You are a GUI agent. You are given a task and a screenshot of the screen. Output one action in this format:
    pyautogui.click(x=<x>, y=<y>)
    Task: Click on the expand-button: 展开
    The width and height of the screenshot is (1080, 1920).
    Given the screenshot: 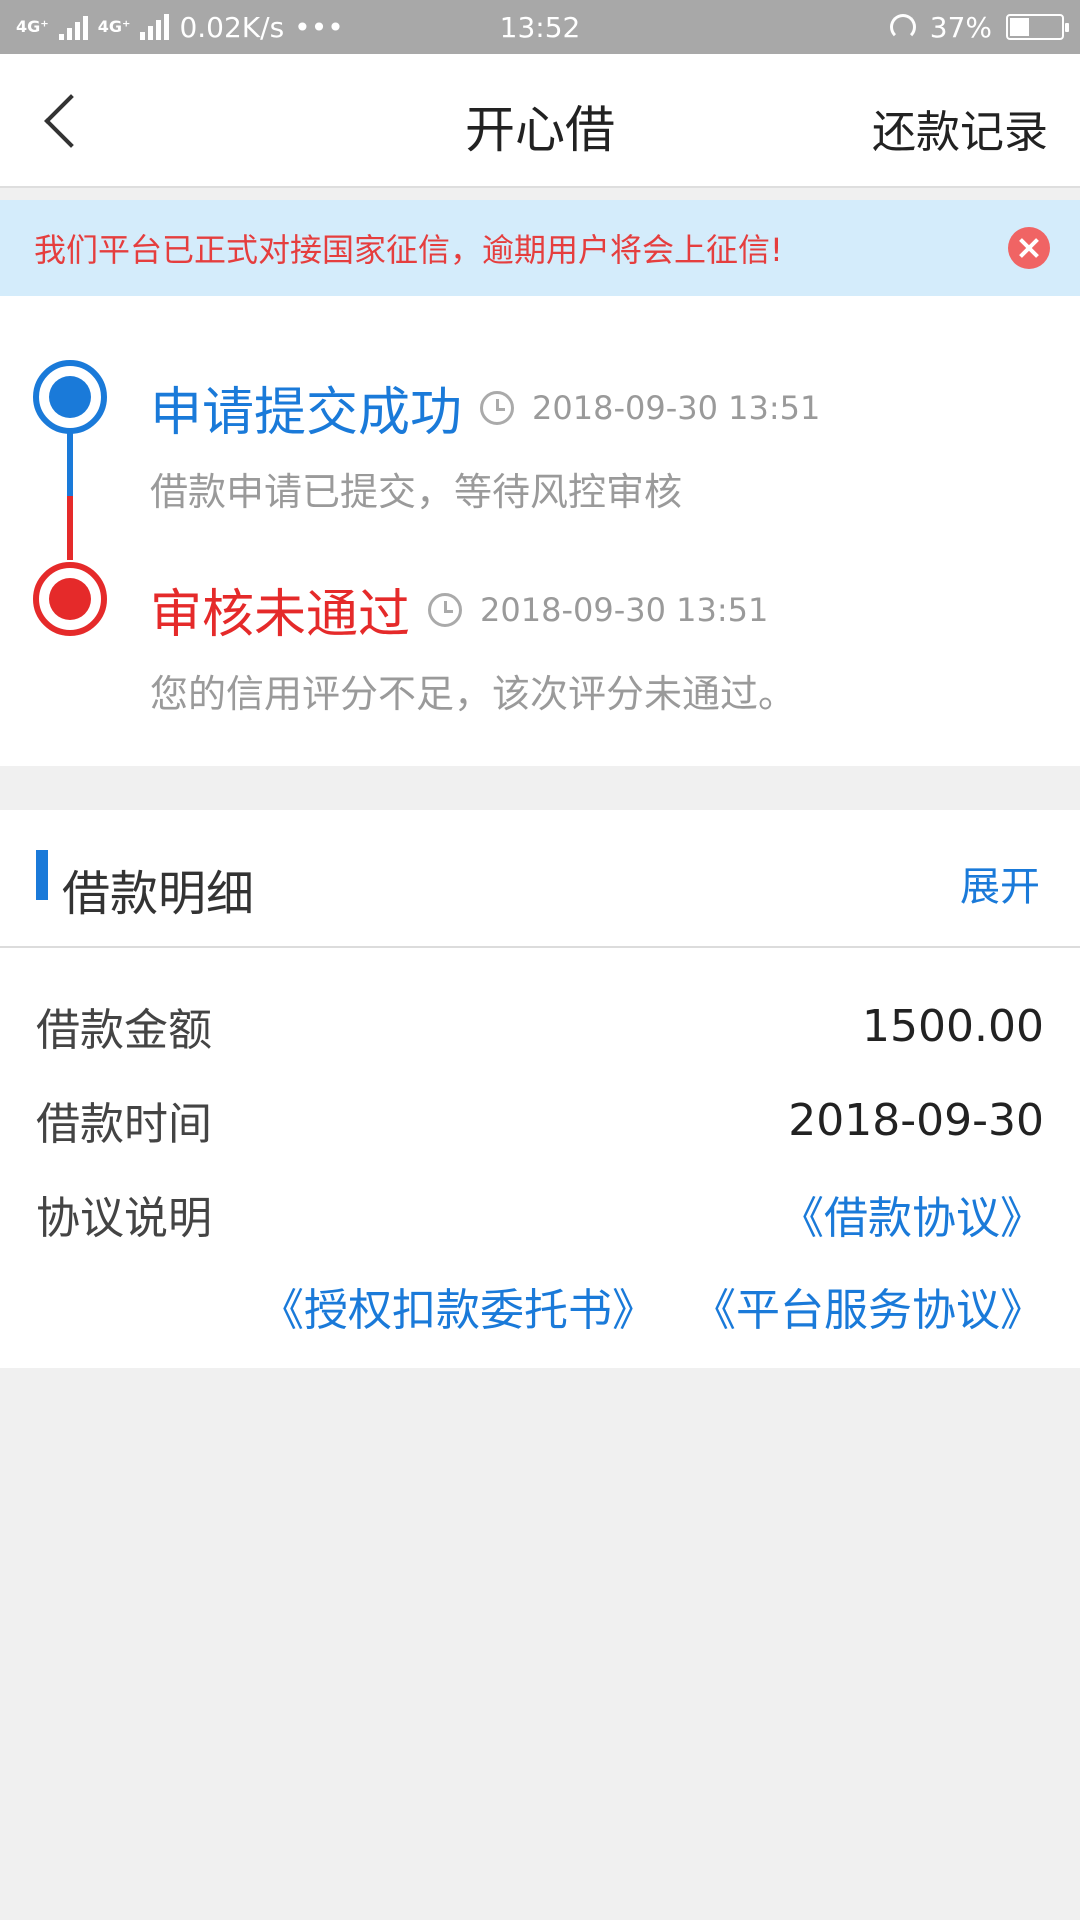 What is the action you would take?
    pyautogui.click(x=1000, y=883)
    